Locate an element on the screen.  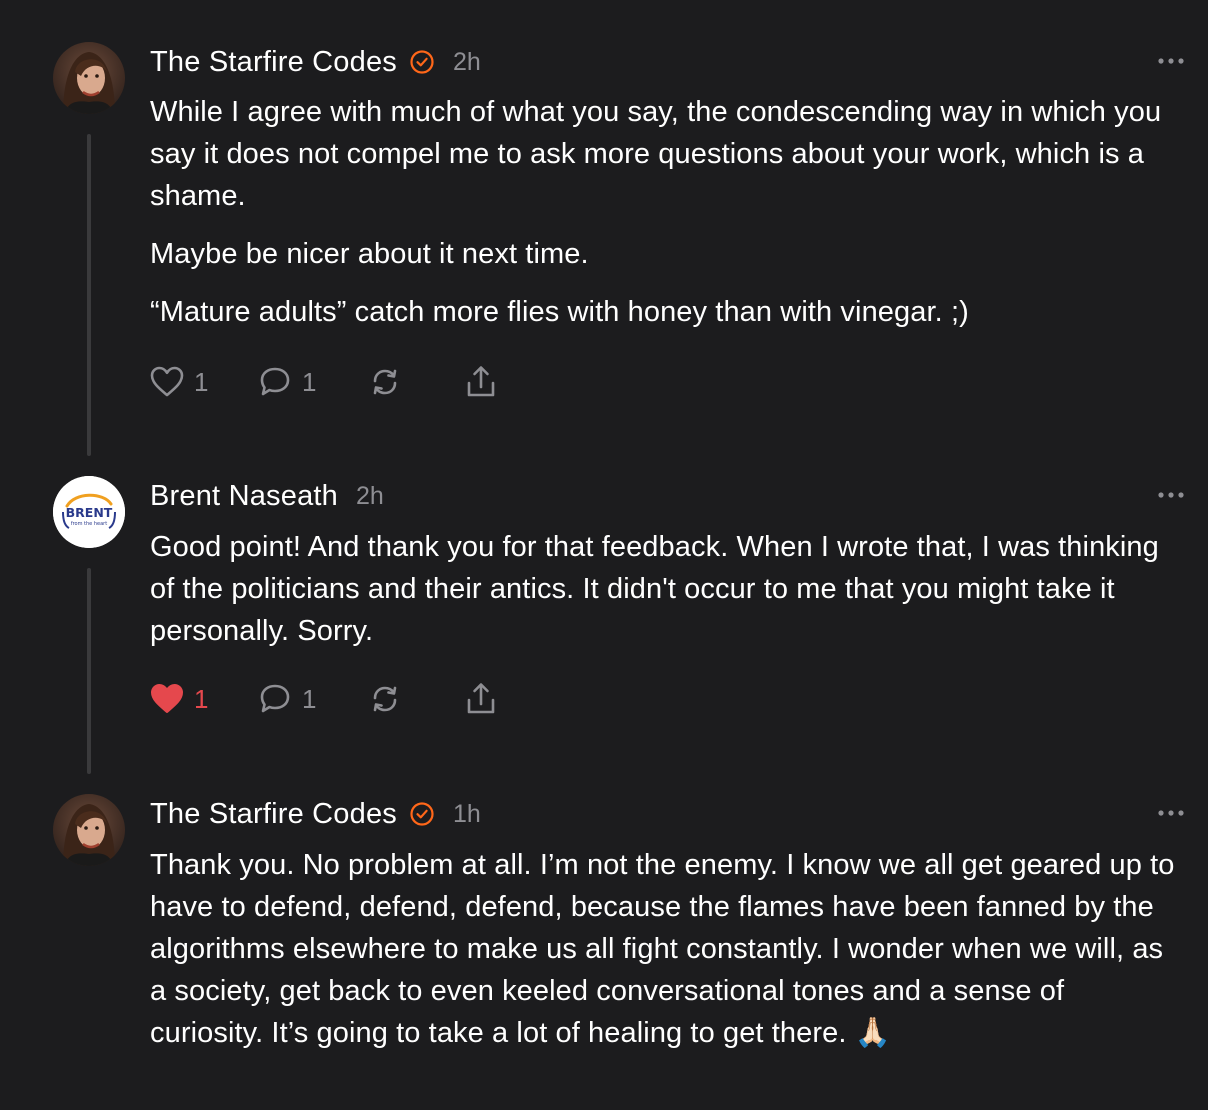
avatar-brand-text: BRENT is located at coordinates (89, 512).